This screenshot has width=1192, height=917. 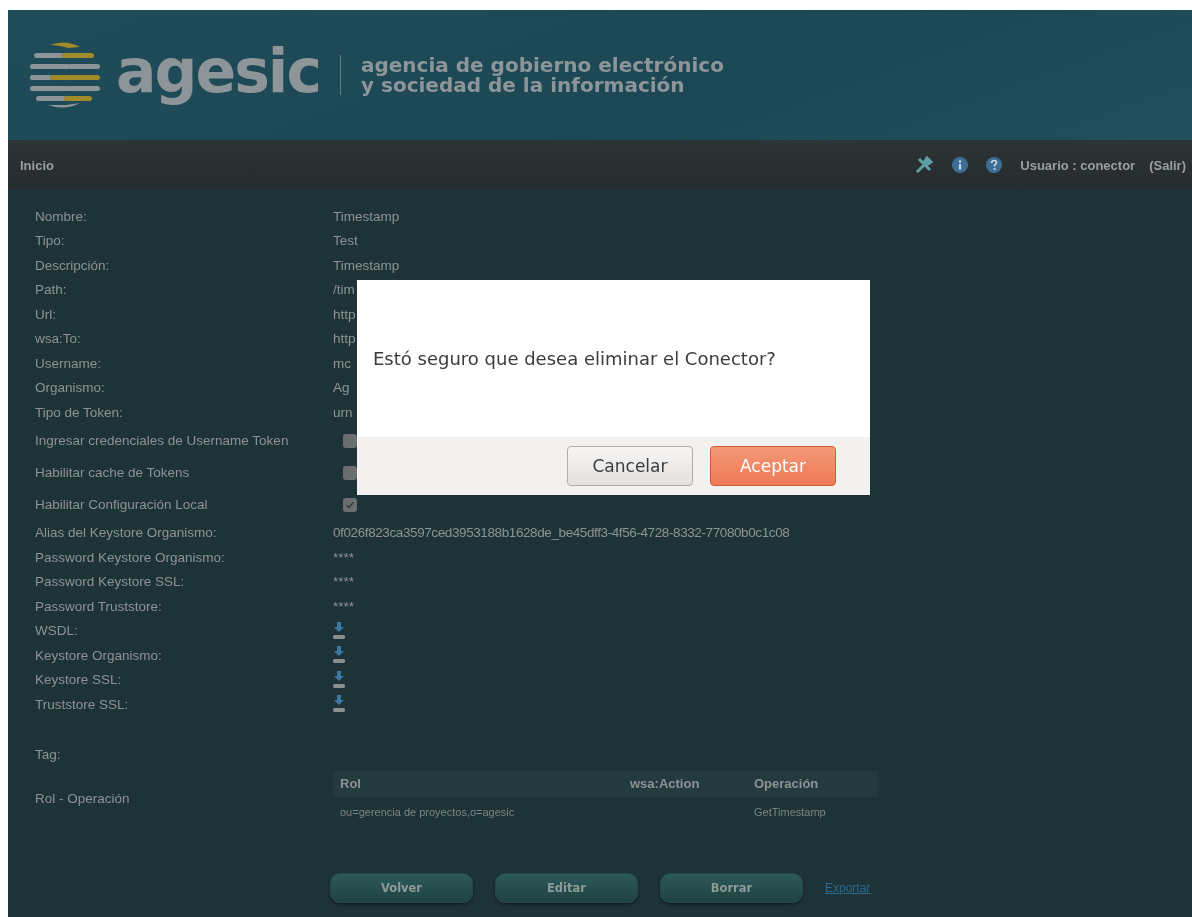 What do you see at coordinates (37, 165) in the screenshot?
I see `home-link: Inicio` at bounding box center [37, 165].